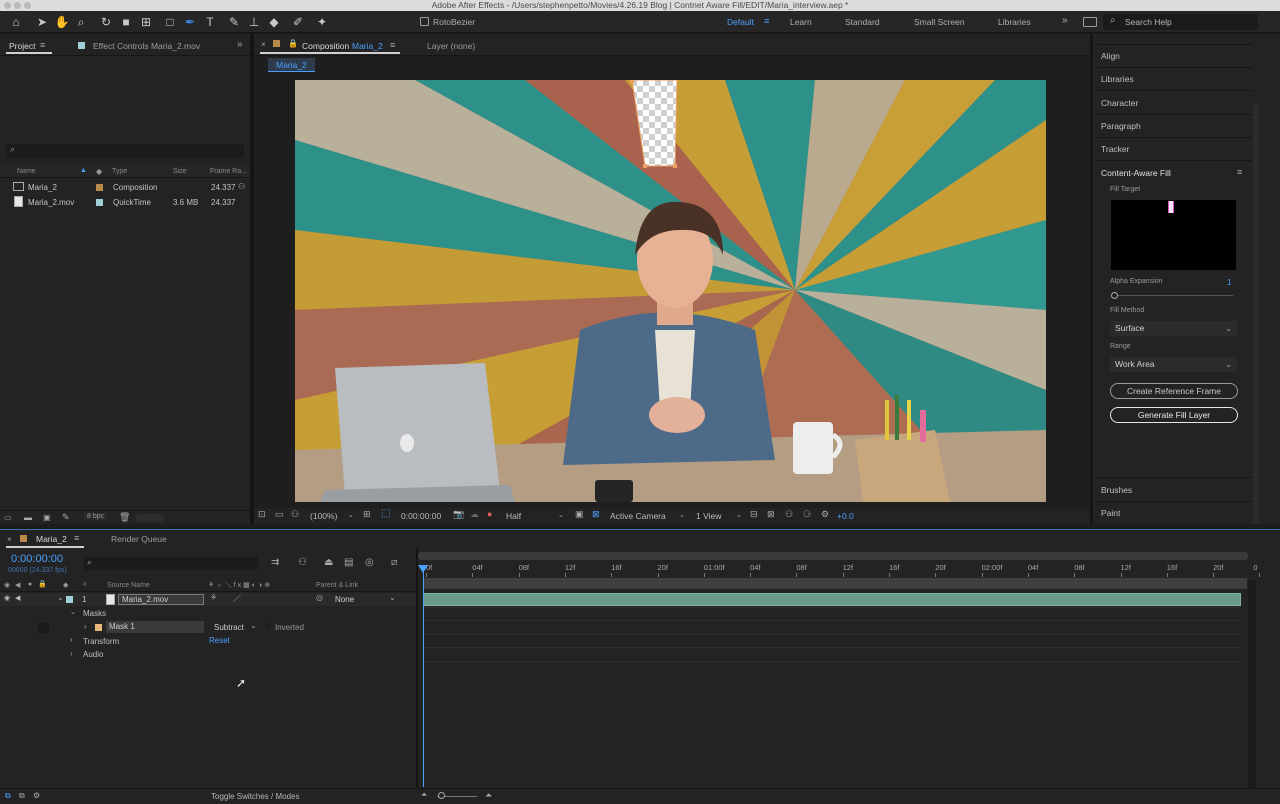  What do you see at coordinates (1117, 79) in the screenshot?
I see `libraries-panel-header: Libraries` at bounding box center [1117, 79].